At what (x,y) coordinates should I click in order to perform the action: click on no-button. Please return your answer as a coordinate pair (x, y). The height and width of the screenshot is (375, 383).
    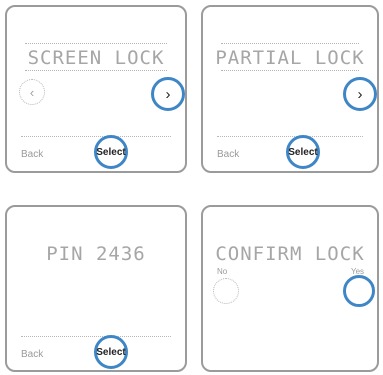
    Looking at the image, I should click on (226, 291).